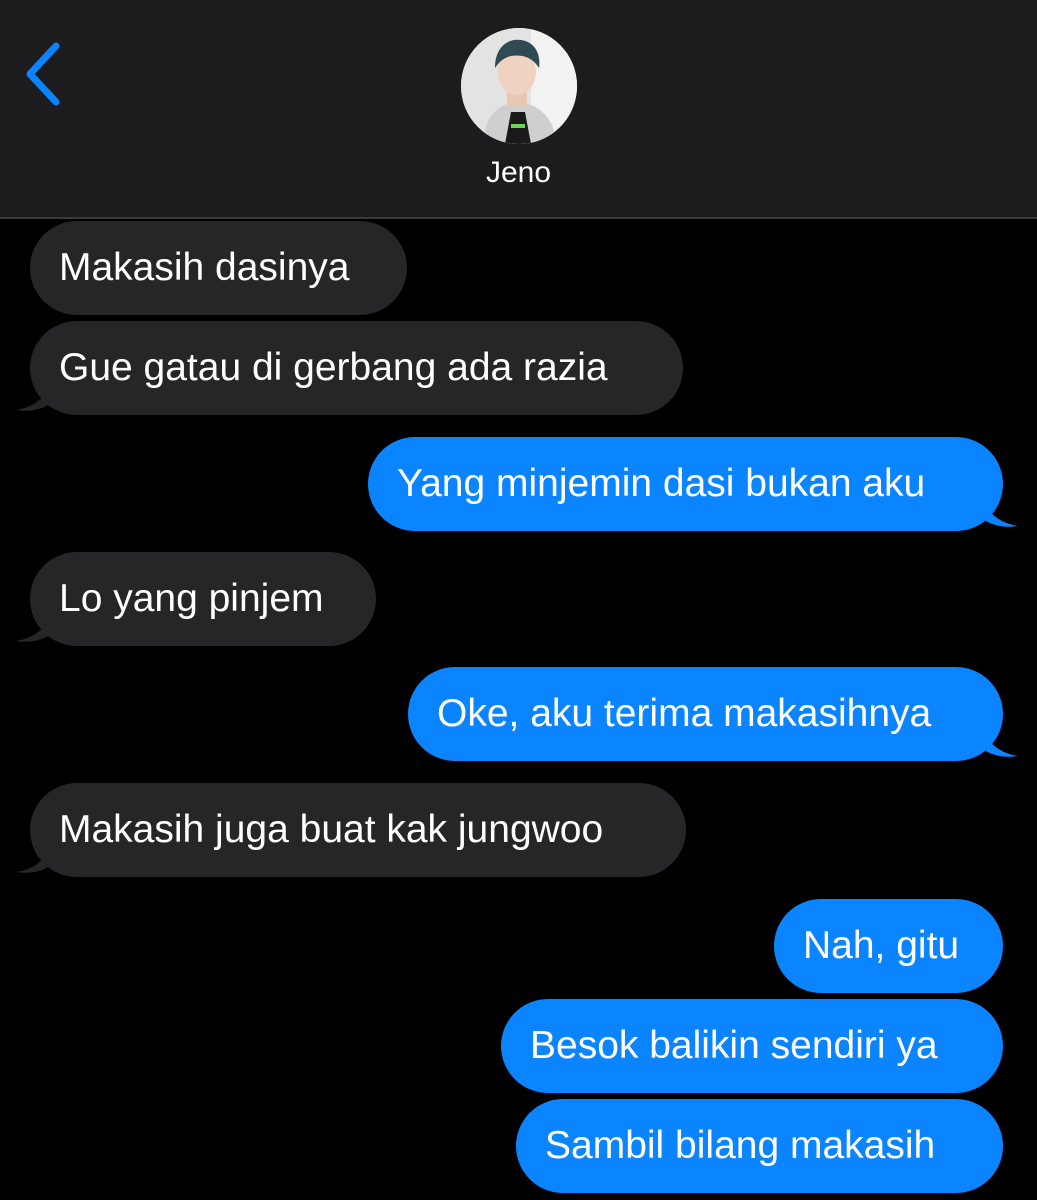 This screenshot has width=1037, height=1200. What do you see at coordinates (734, 1045) in the screenshot?
I see `message-text: Besok balikin sendiri ya` at bounding box center [734, 1045].